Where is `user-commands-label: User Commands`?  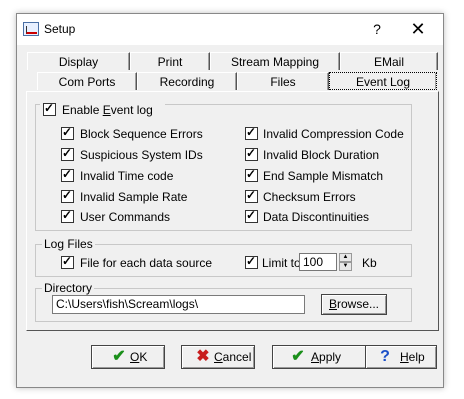
user-commands-label: User Commands is located at coordinates (125, 217).